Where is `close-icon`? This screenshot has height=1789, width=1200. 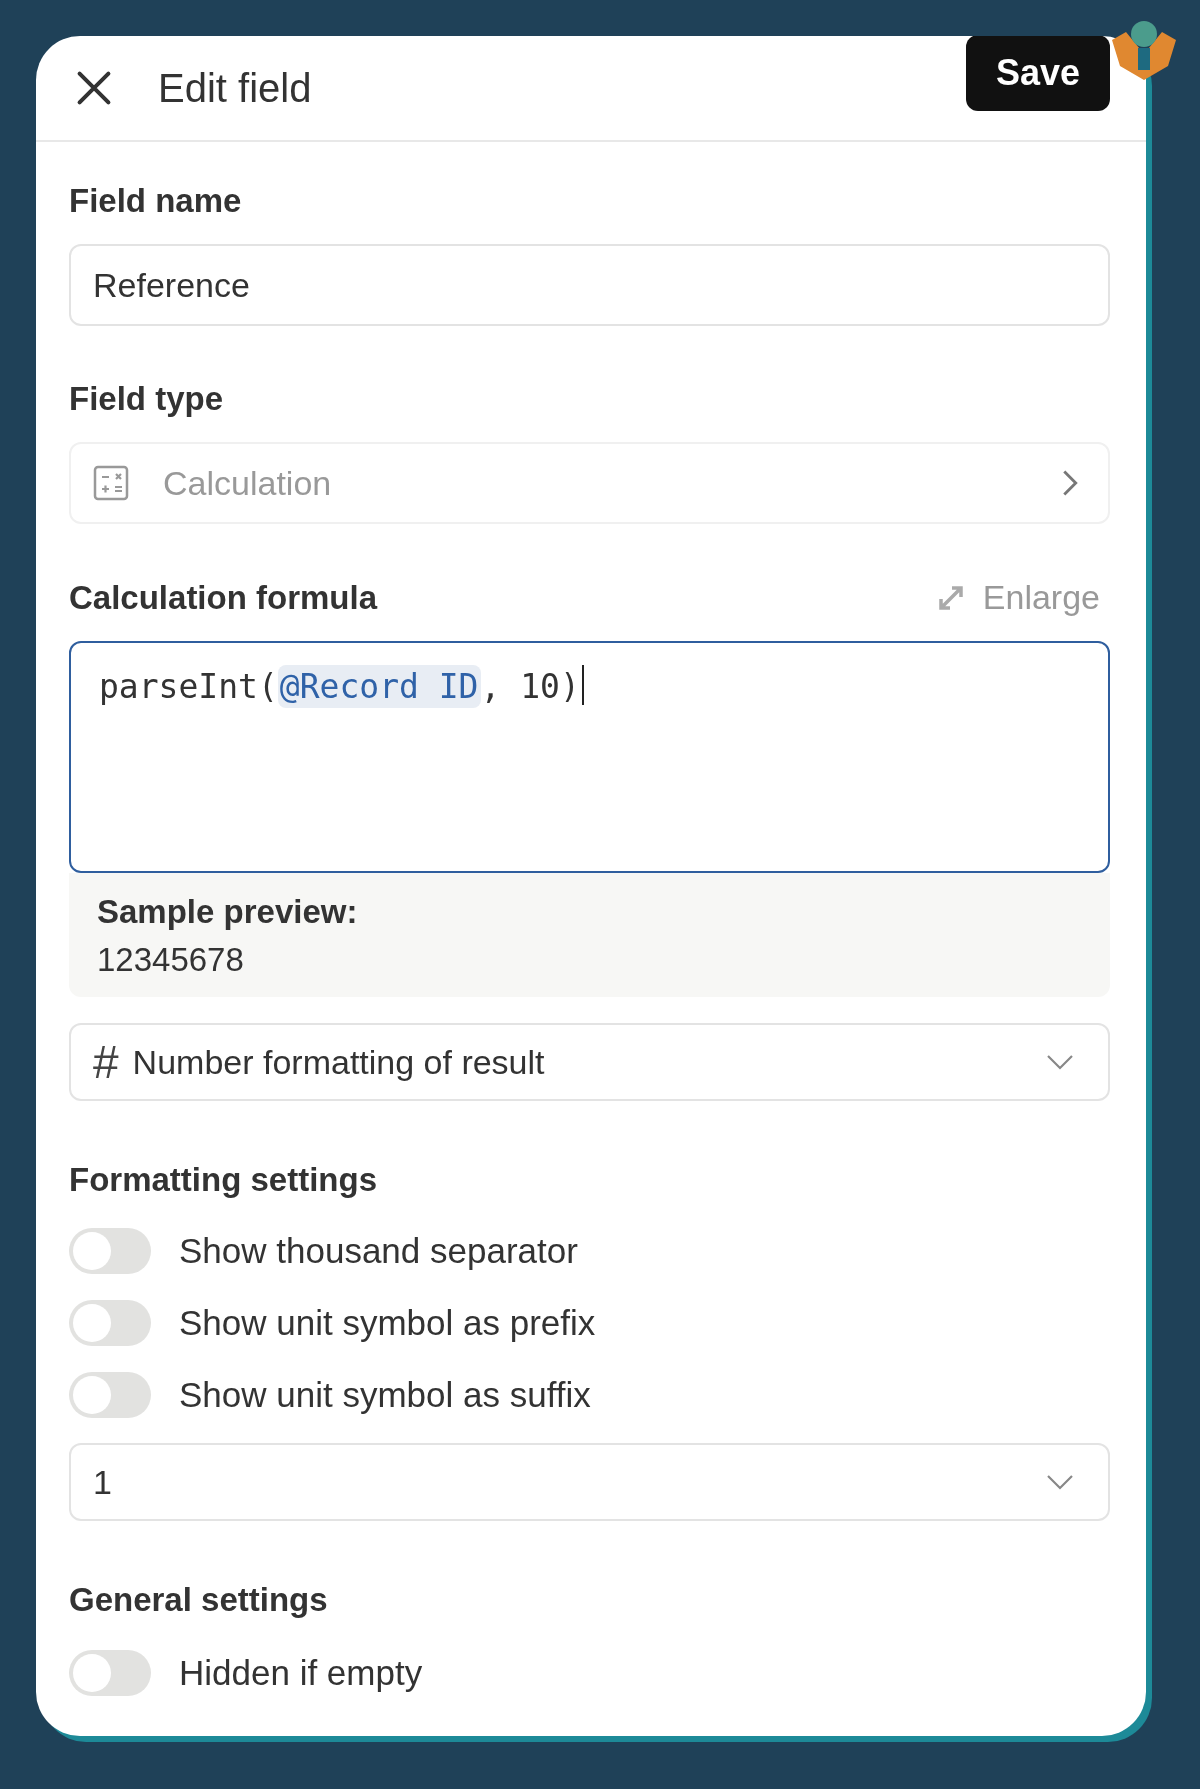 close-icon is located at coordinates (94, 88).